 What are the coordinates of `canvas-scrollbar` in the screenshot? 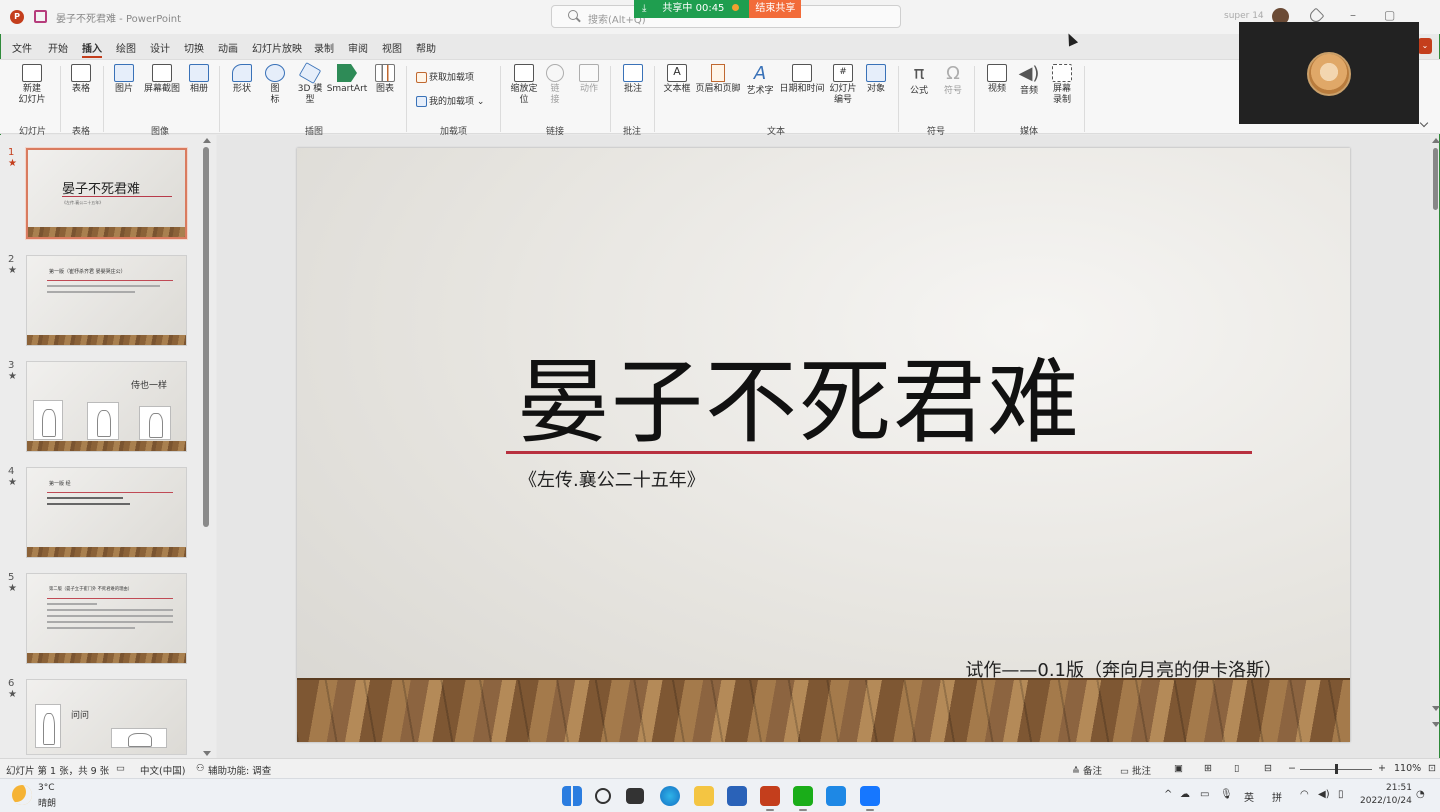 It's located at (1435, 179).